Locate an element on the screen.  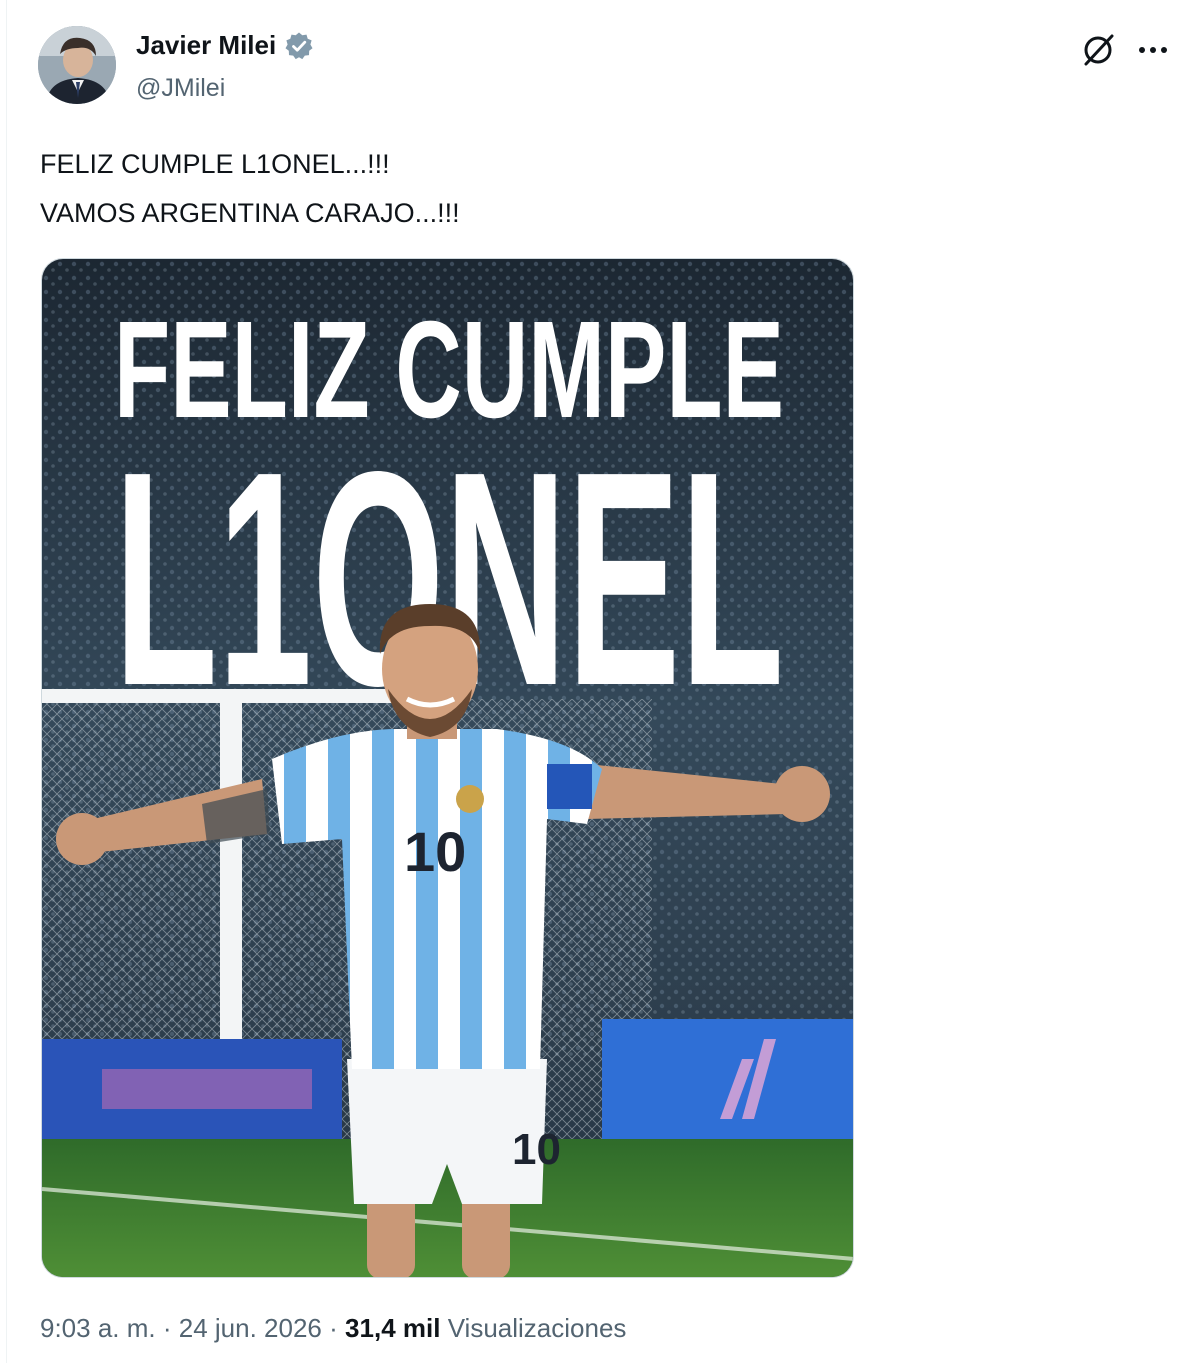
author-name-row: Javier Milei is located at coordinates (225, 45).